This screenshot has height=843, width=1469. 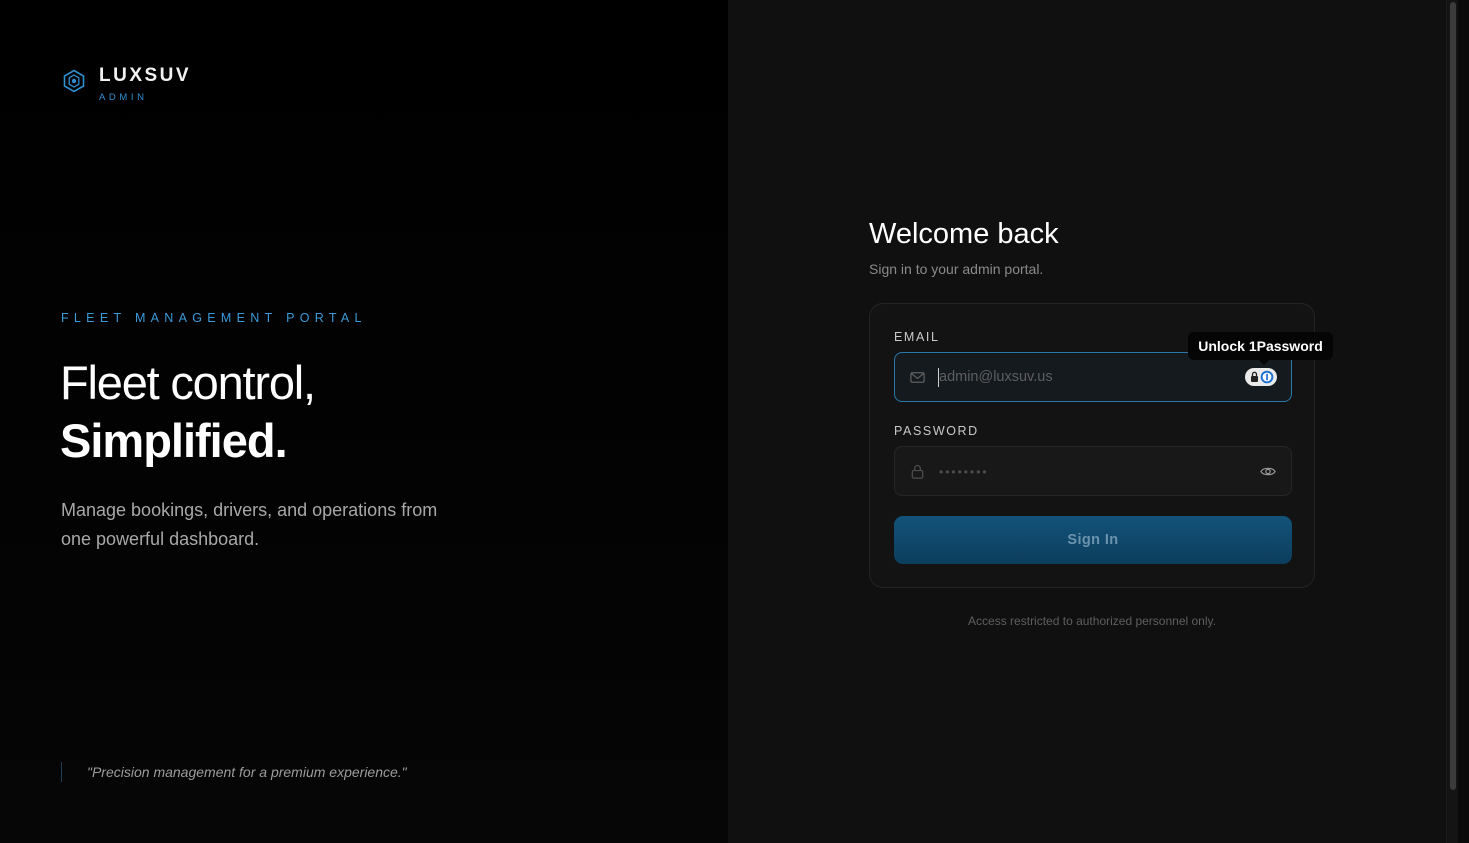 I want to click on 1password-button, so click(x=1261, y=377).